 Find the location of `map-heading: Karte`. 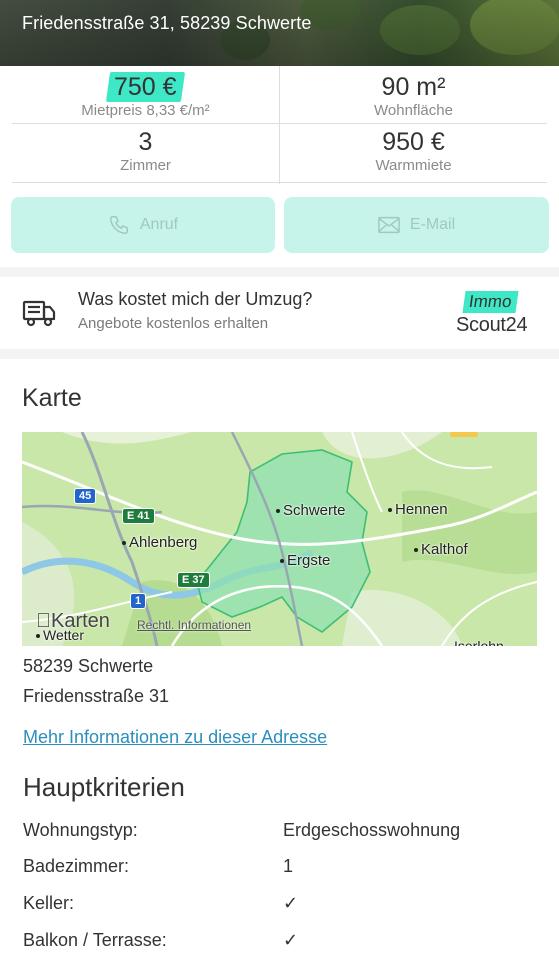

map-heading: Karte is located at coordinates (52, 398).